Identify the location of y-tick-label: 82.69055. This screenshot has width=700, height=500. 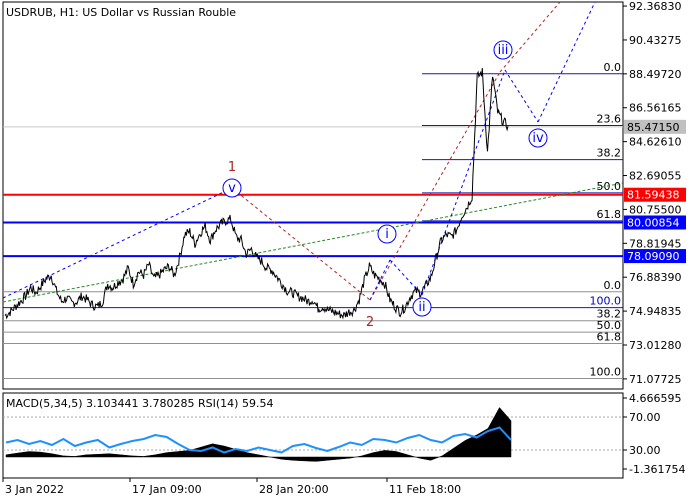
(655, 176).